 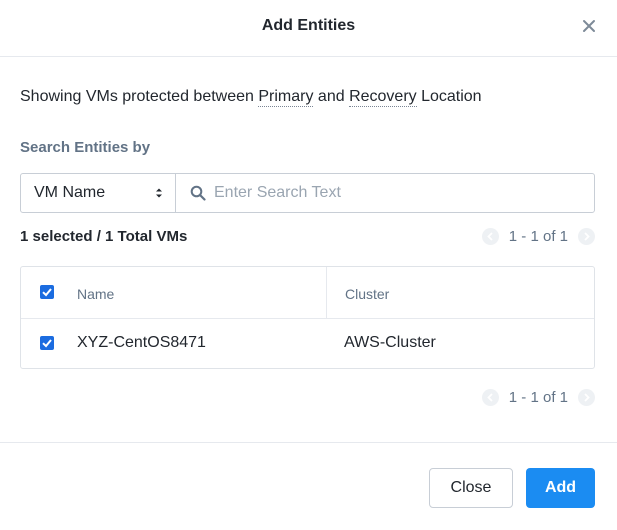 What do you see at coordinates (159, 193) in the screenshot?
I see `select-arrows-icon` at bounding box center [159, 193].